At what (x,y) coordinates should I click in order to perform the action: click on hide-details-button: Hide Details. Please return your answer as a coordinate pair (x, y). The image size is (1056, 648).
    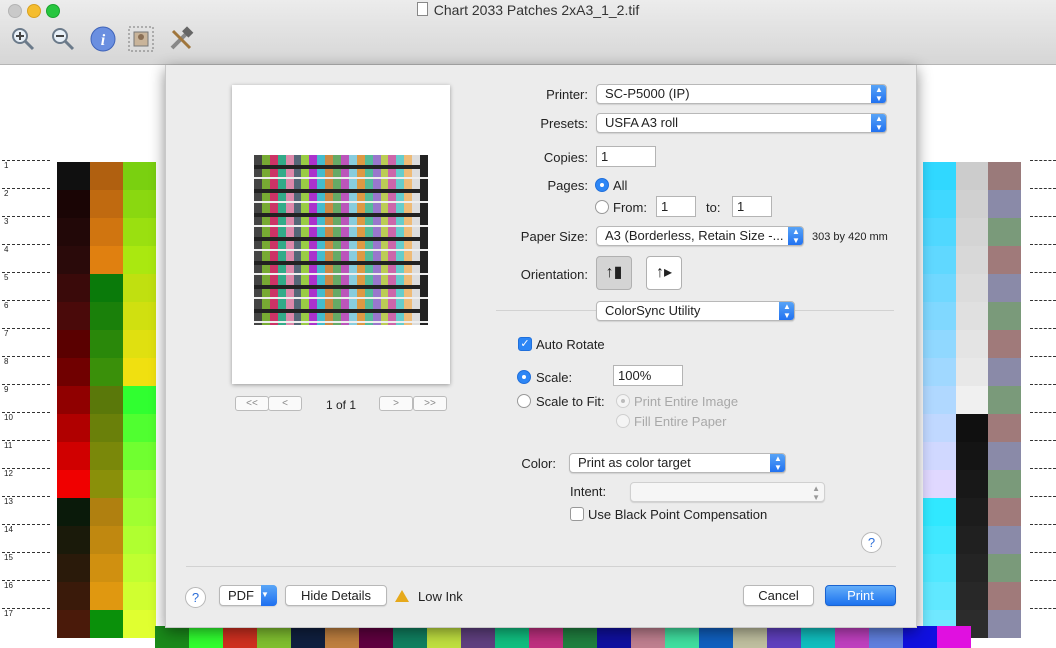
    Looking at the image, I should click on (336, 595).